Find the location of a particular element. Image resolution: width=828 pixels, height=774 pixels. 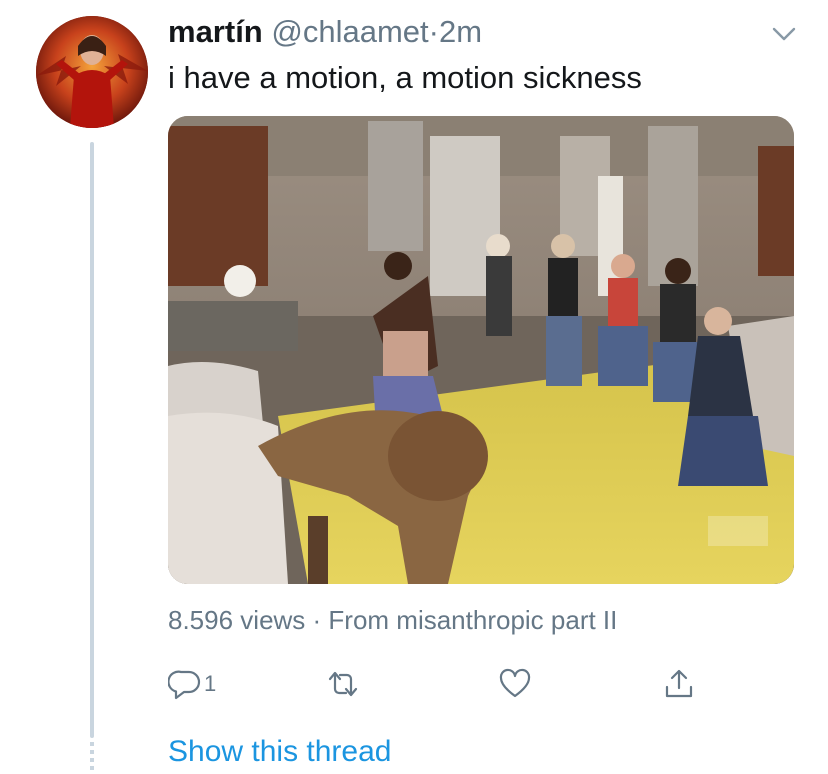

heart-icon is located at coordinates (515, 683).